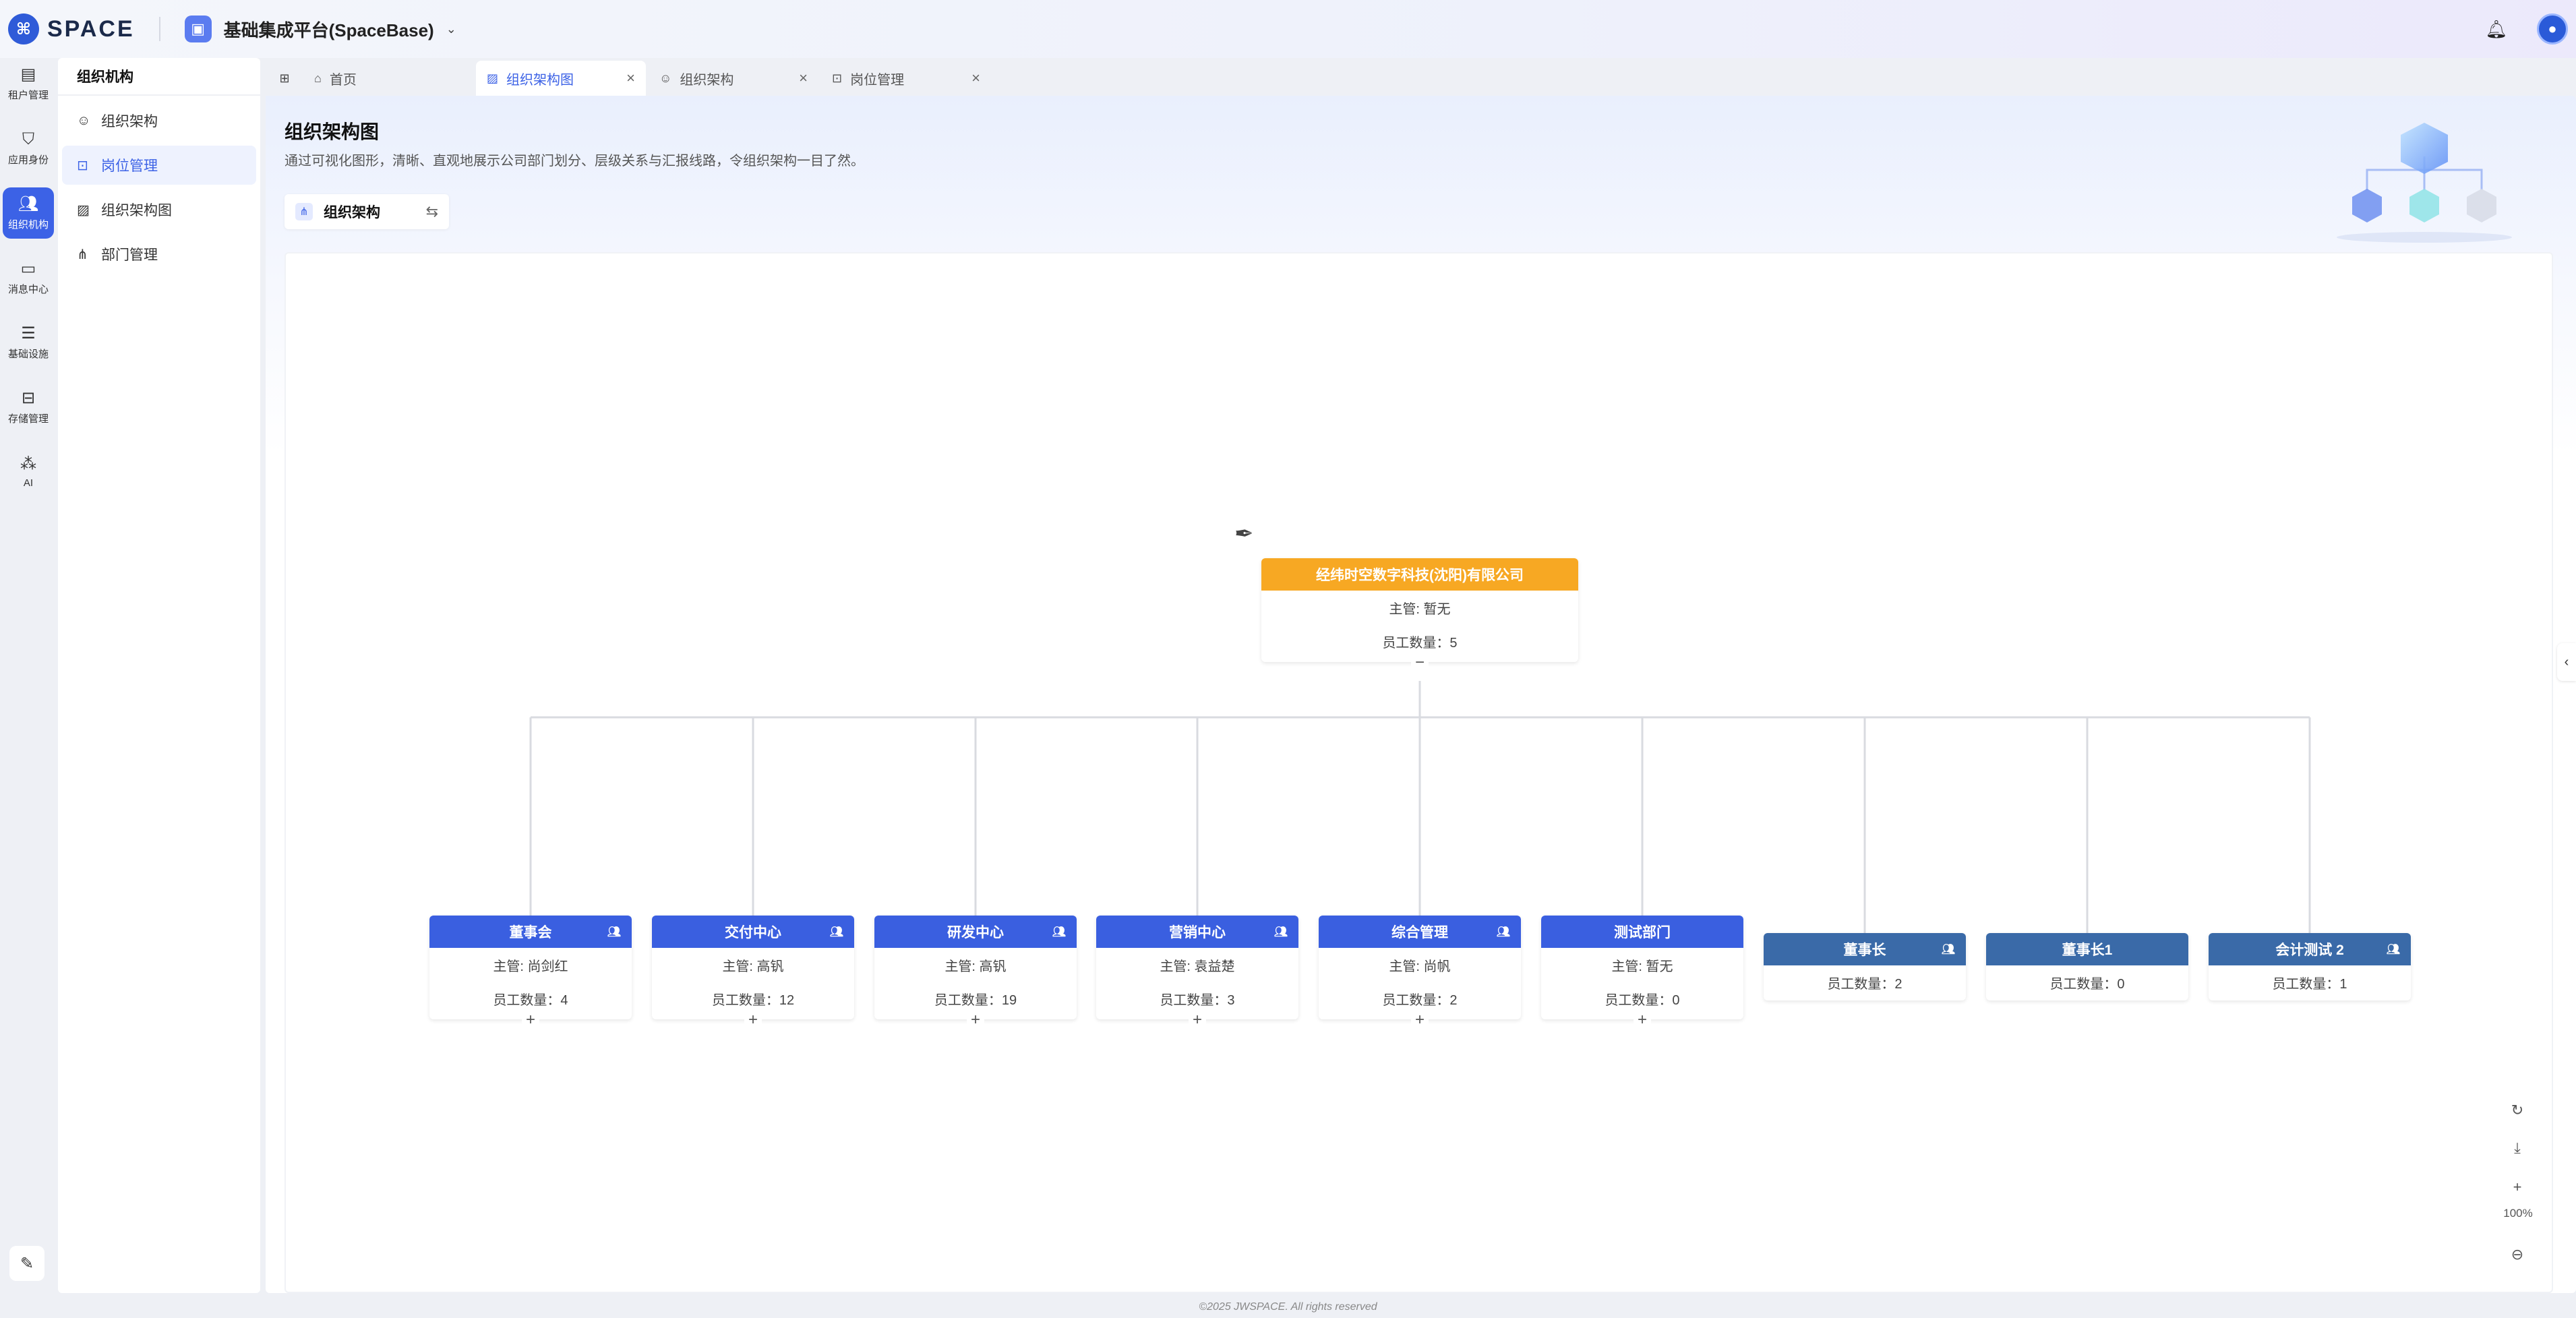  I want to click on org-node-title: 董事长, so click(1864, 950).